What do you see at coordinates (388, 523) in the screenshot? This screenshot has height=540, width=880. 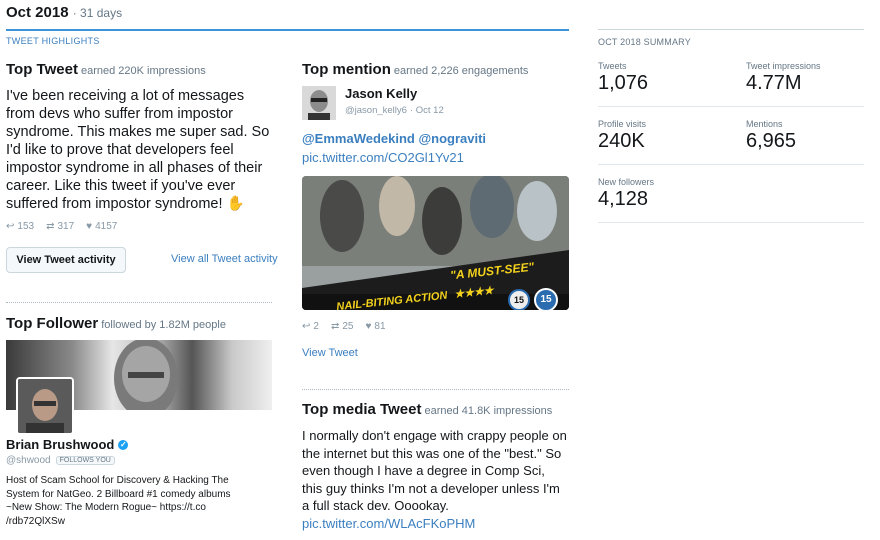 I see `top-media-pic-link: pic.twitter.com/WLAcFKoPHM` at bounding box center [388, 523].